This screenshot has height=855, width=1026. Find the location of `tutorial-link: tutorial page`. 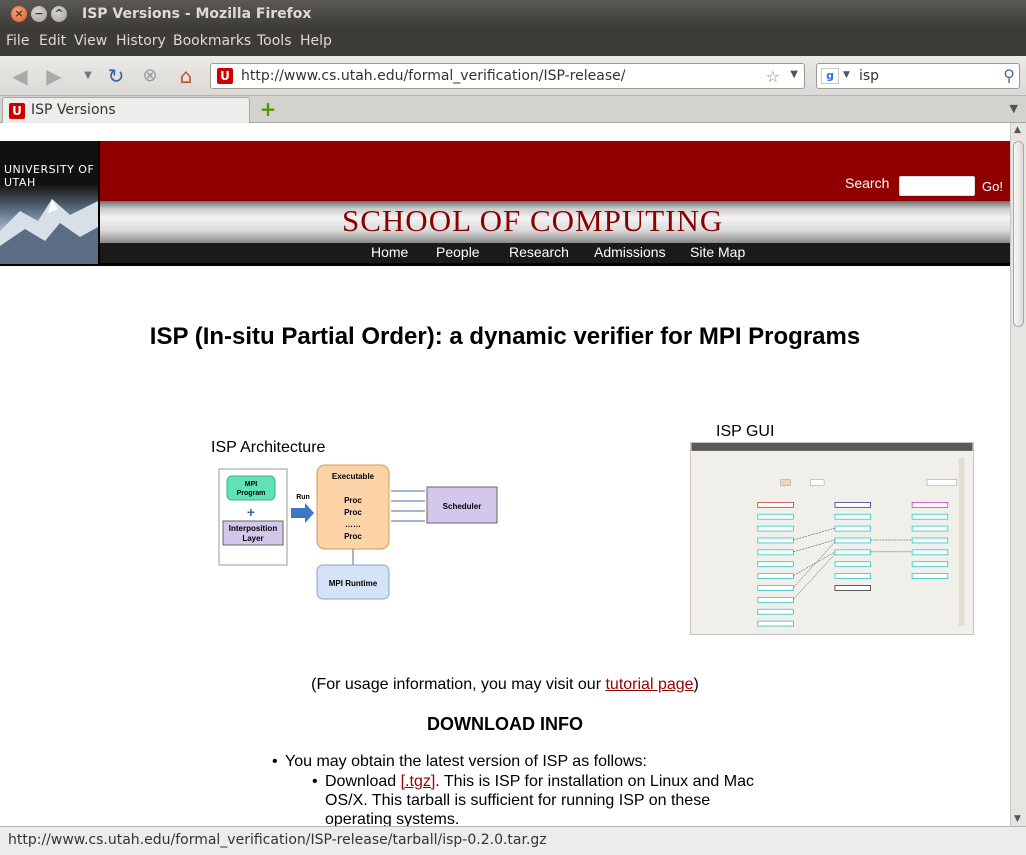

tutorial-link: tutorial page is located at coordinates (649, 684).